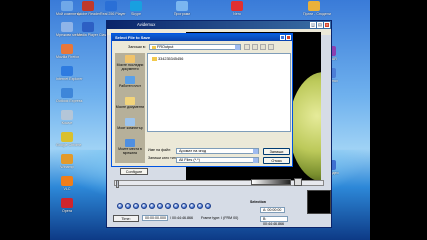 Image resolution: width=427 pixels, height=240 pixels. I want to click on time-button: Time:, so click(126, 218).